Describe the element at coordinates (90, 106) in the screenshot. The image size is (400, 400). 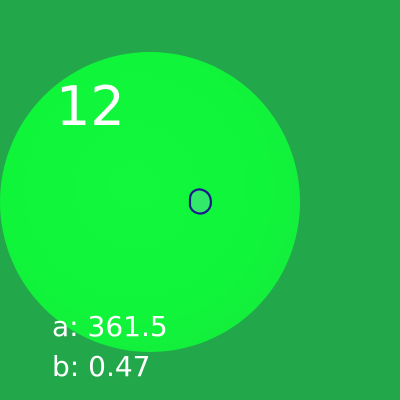
I see `frame-index: 12` at that location.